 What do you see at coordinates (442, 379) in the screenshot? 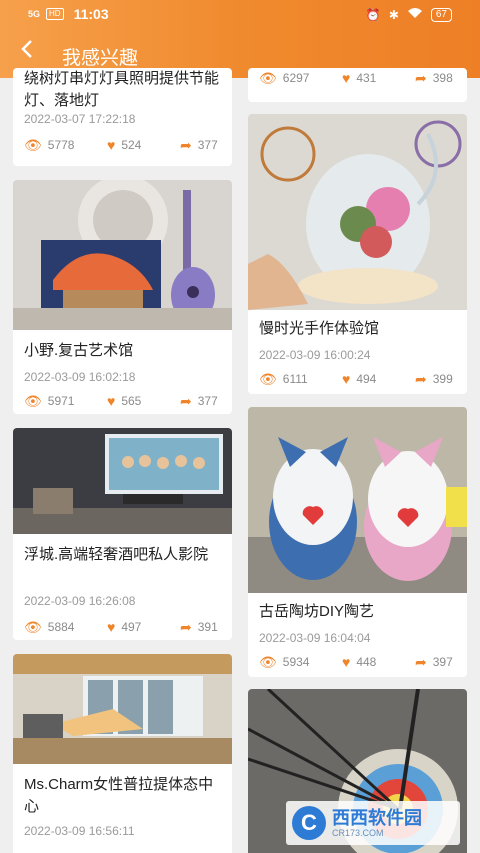
I see `share-count: 399` at bounding box center [442, 379].